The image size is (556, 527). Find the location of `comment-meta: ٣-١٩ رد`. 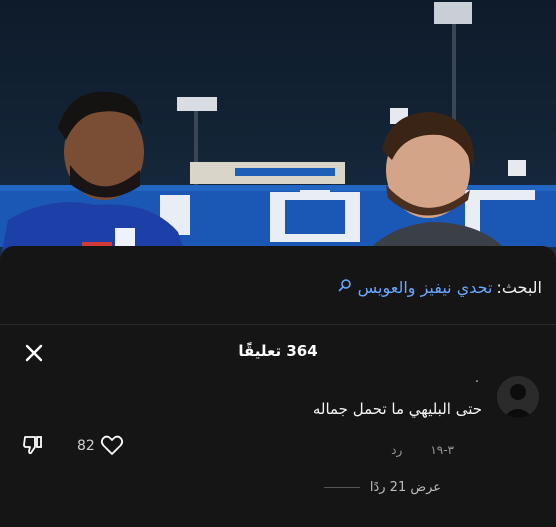

comment-meta: ٣-١٩ رد is located at coordinates (422, 450).